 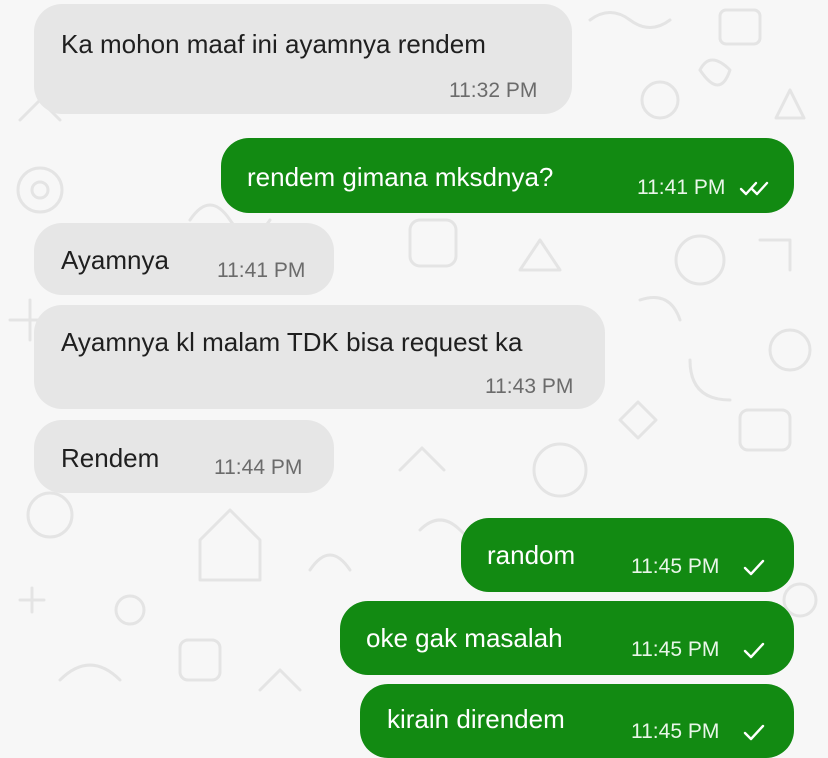 I want to click on outgoing-message-bubble: kirain direndem 11:45 PM, so click(x=577, y=721).